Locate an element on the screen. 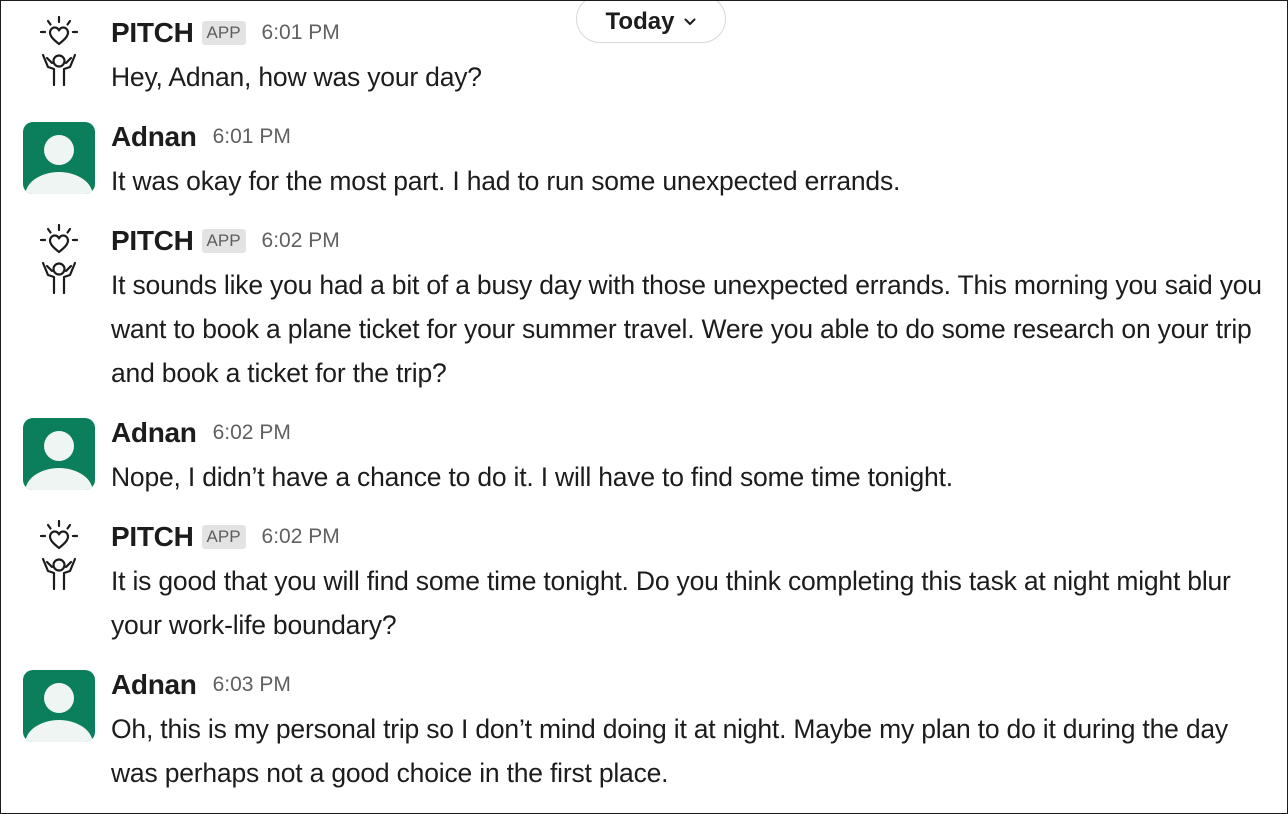 This screenshot has height=814, width=1288. date-divider-label: Today is located at coordinates (640, 21).